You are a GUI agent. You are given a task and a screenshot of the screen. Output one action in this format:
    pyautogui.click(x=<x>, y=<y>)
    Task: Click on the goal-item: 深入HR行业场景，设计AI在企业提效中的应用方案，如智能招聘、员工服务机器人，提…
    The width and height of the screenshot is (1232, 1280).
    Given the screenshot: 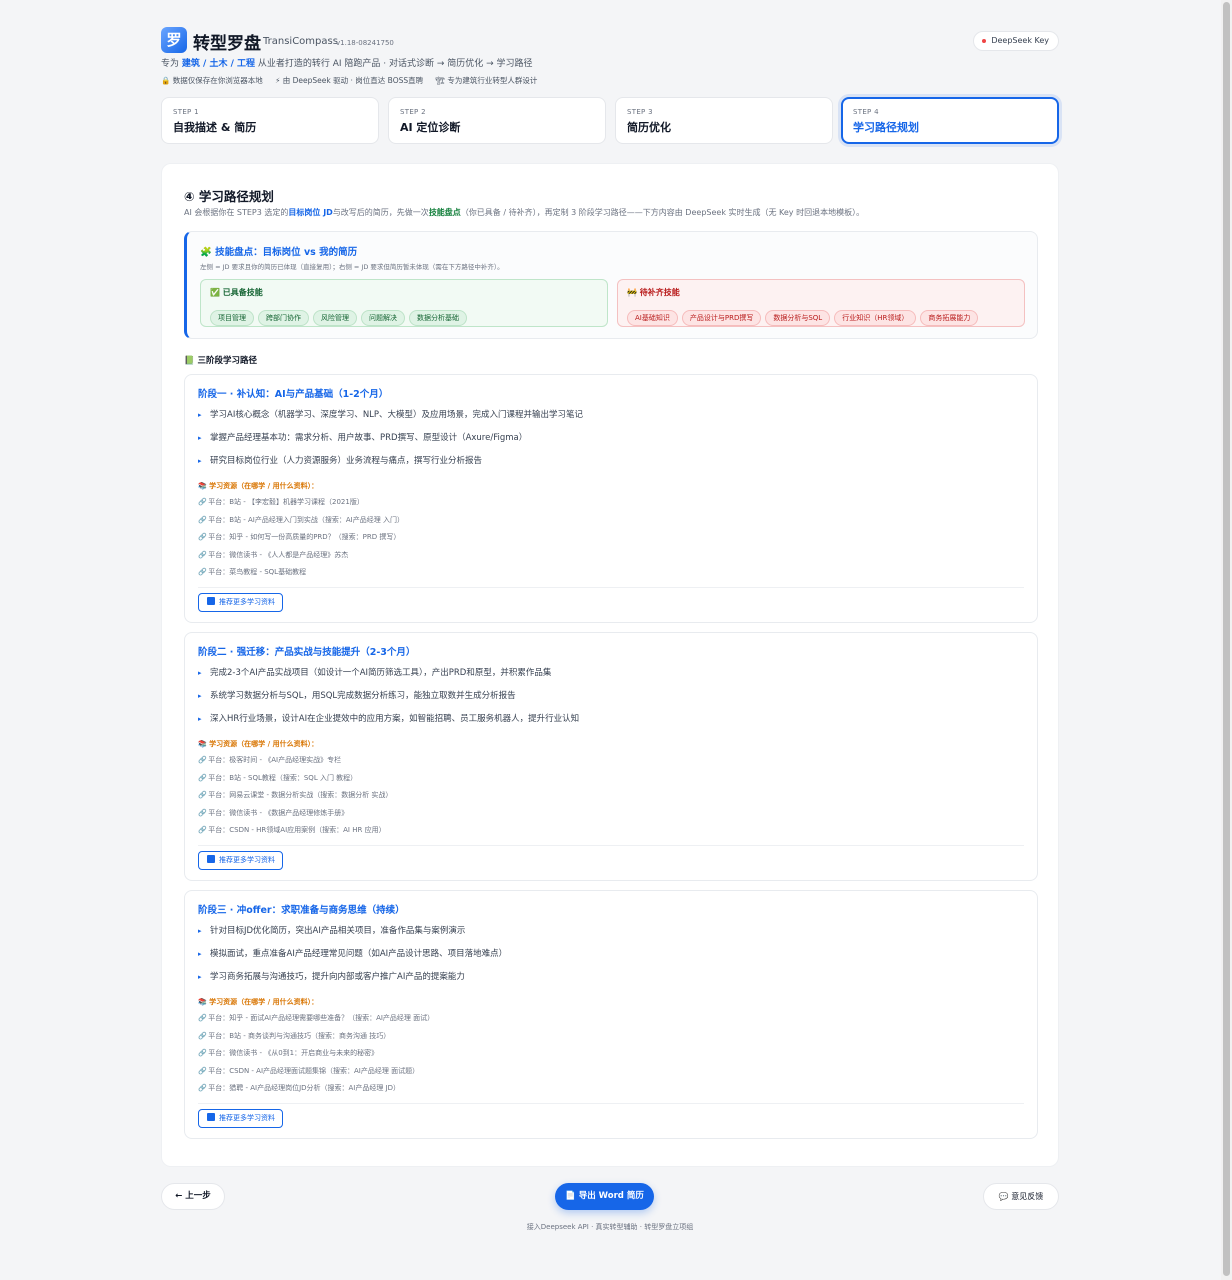 What is the action you would take?
    pyautogui.click(x=388, y=724)
    